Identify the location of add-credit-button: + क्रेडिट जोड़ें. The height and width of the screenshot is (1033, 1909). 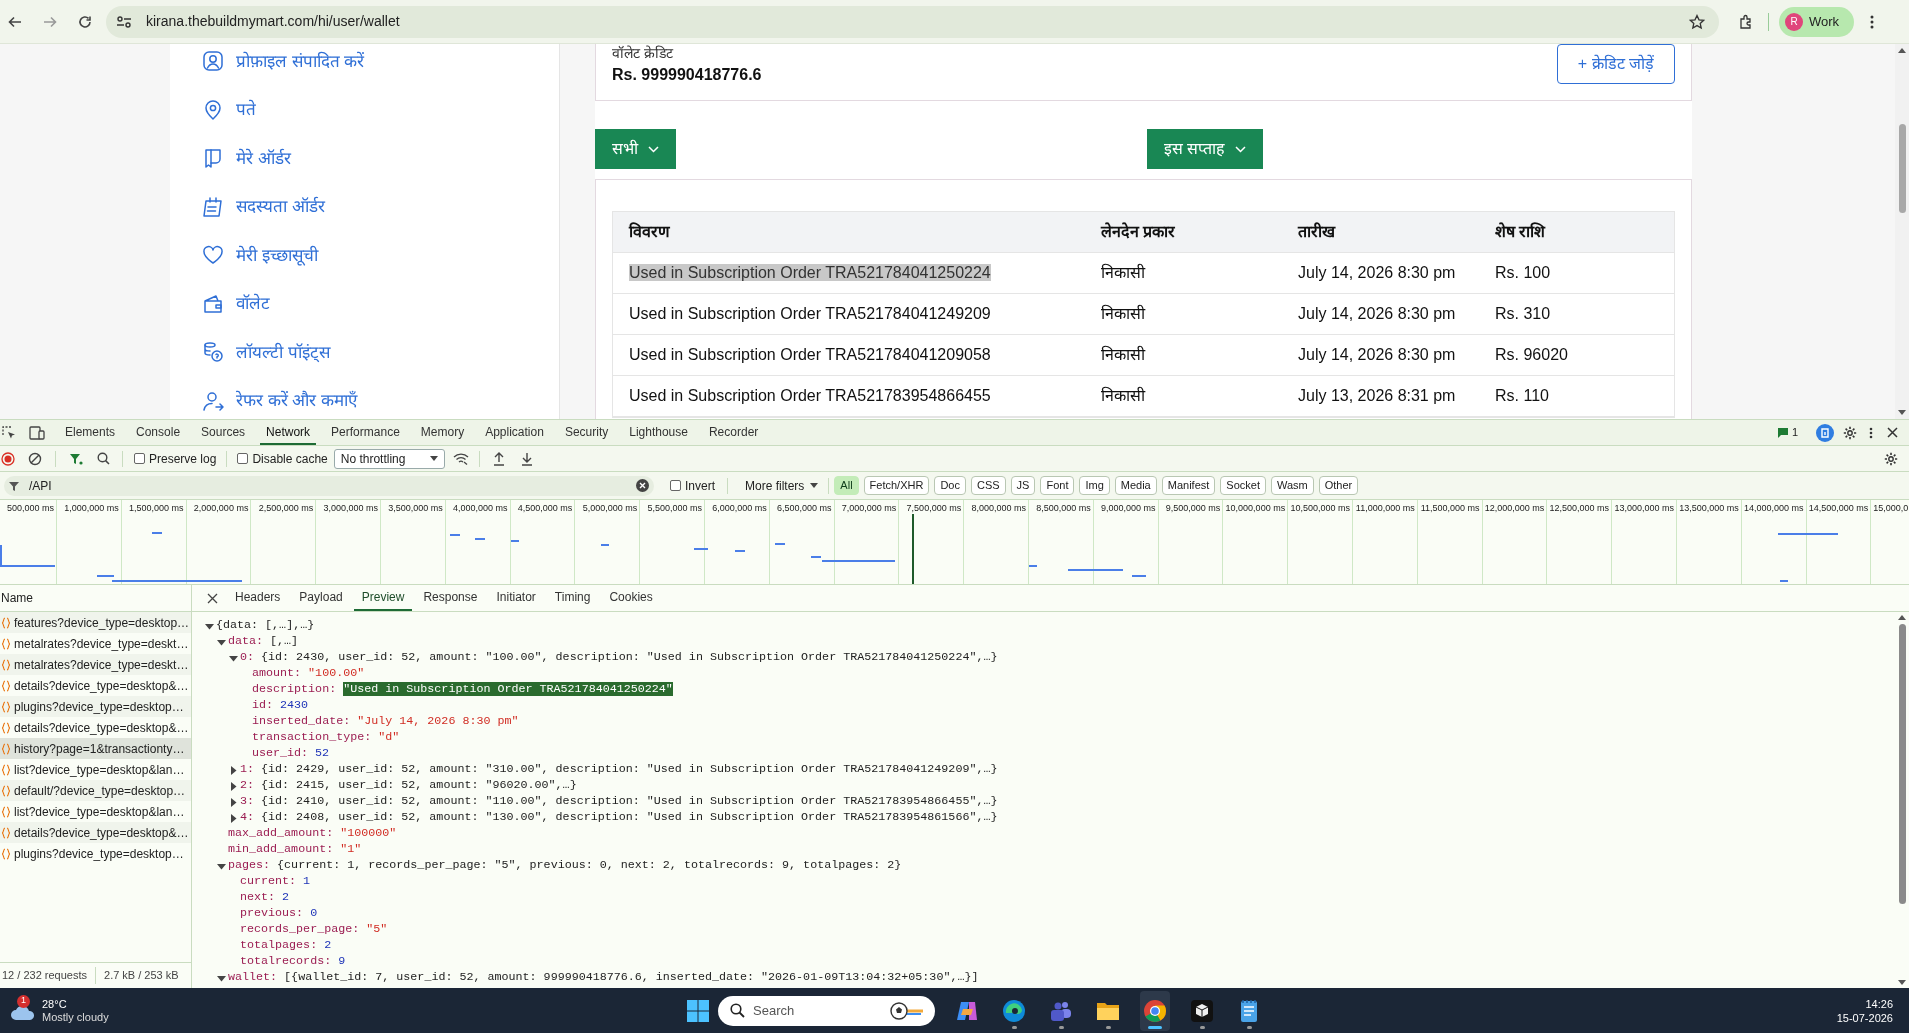
(1615, 64).